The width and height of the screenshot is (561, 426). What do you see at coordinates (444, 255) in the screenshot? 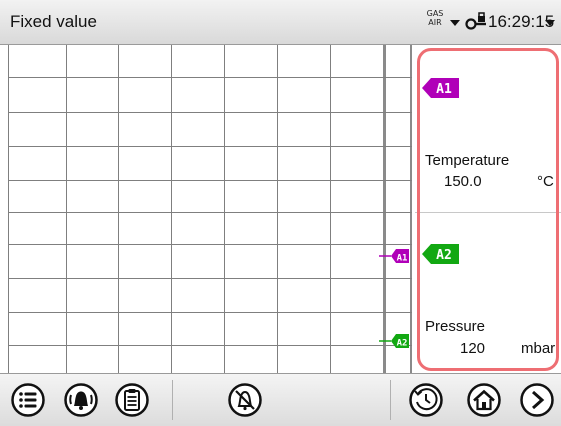
I see `a2-tag-label: A2` at bounding box center [444, 255].